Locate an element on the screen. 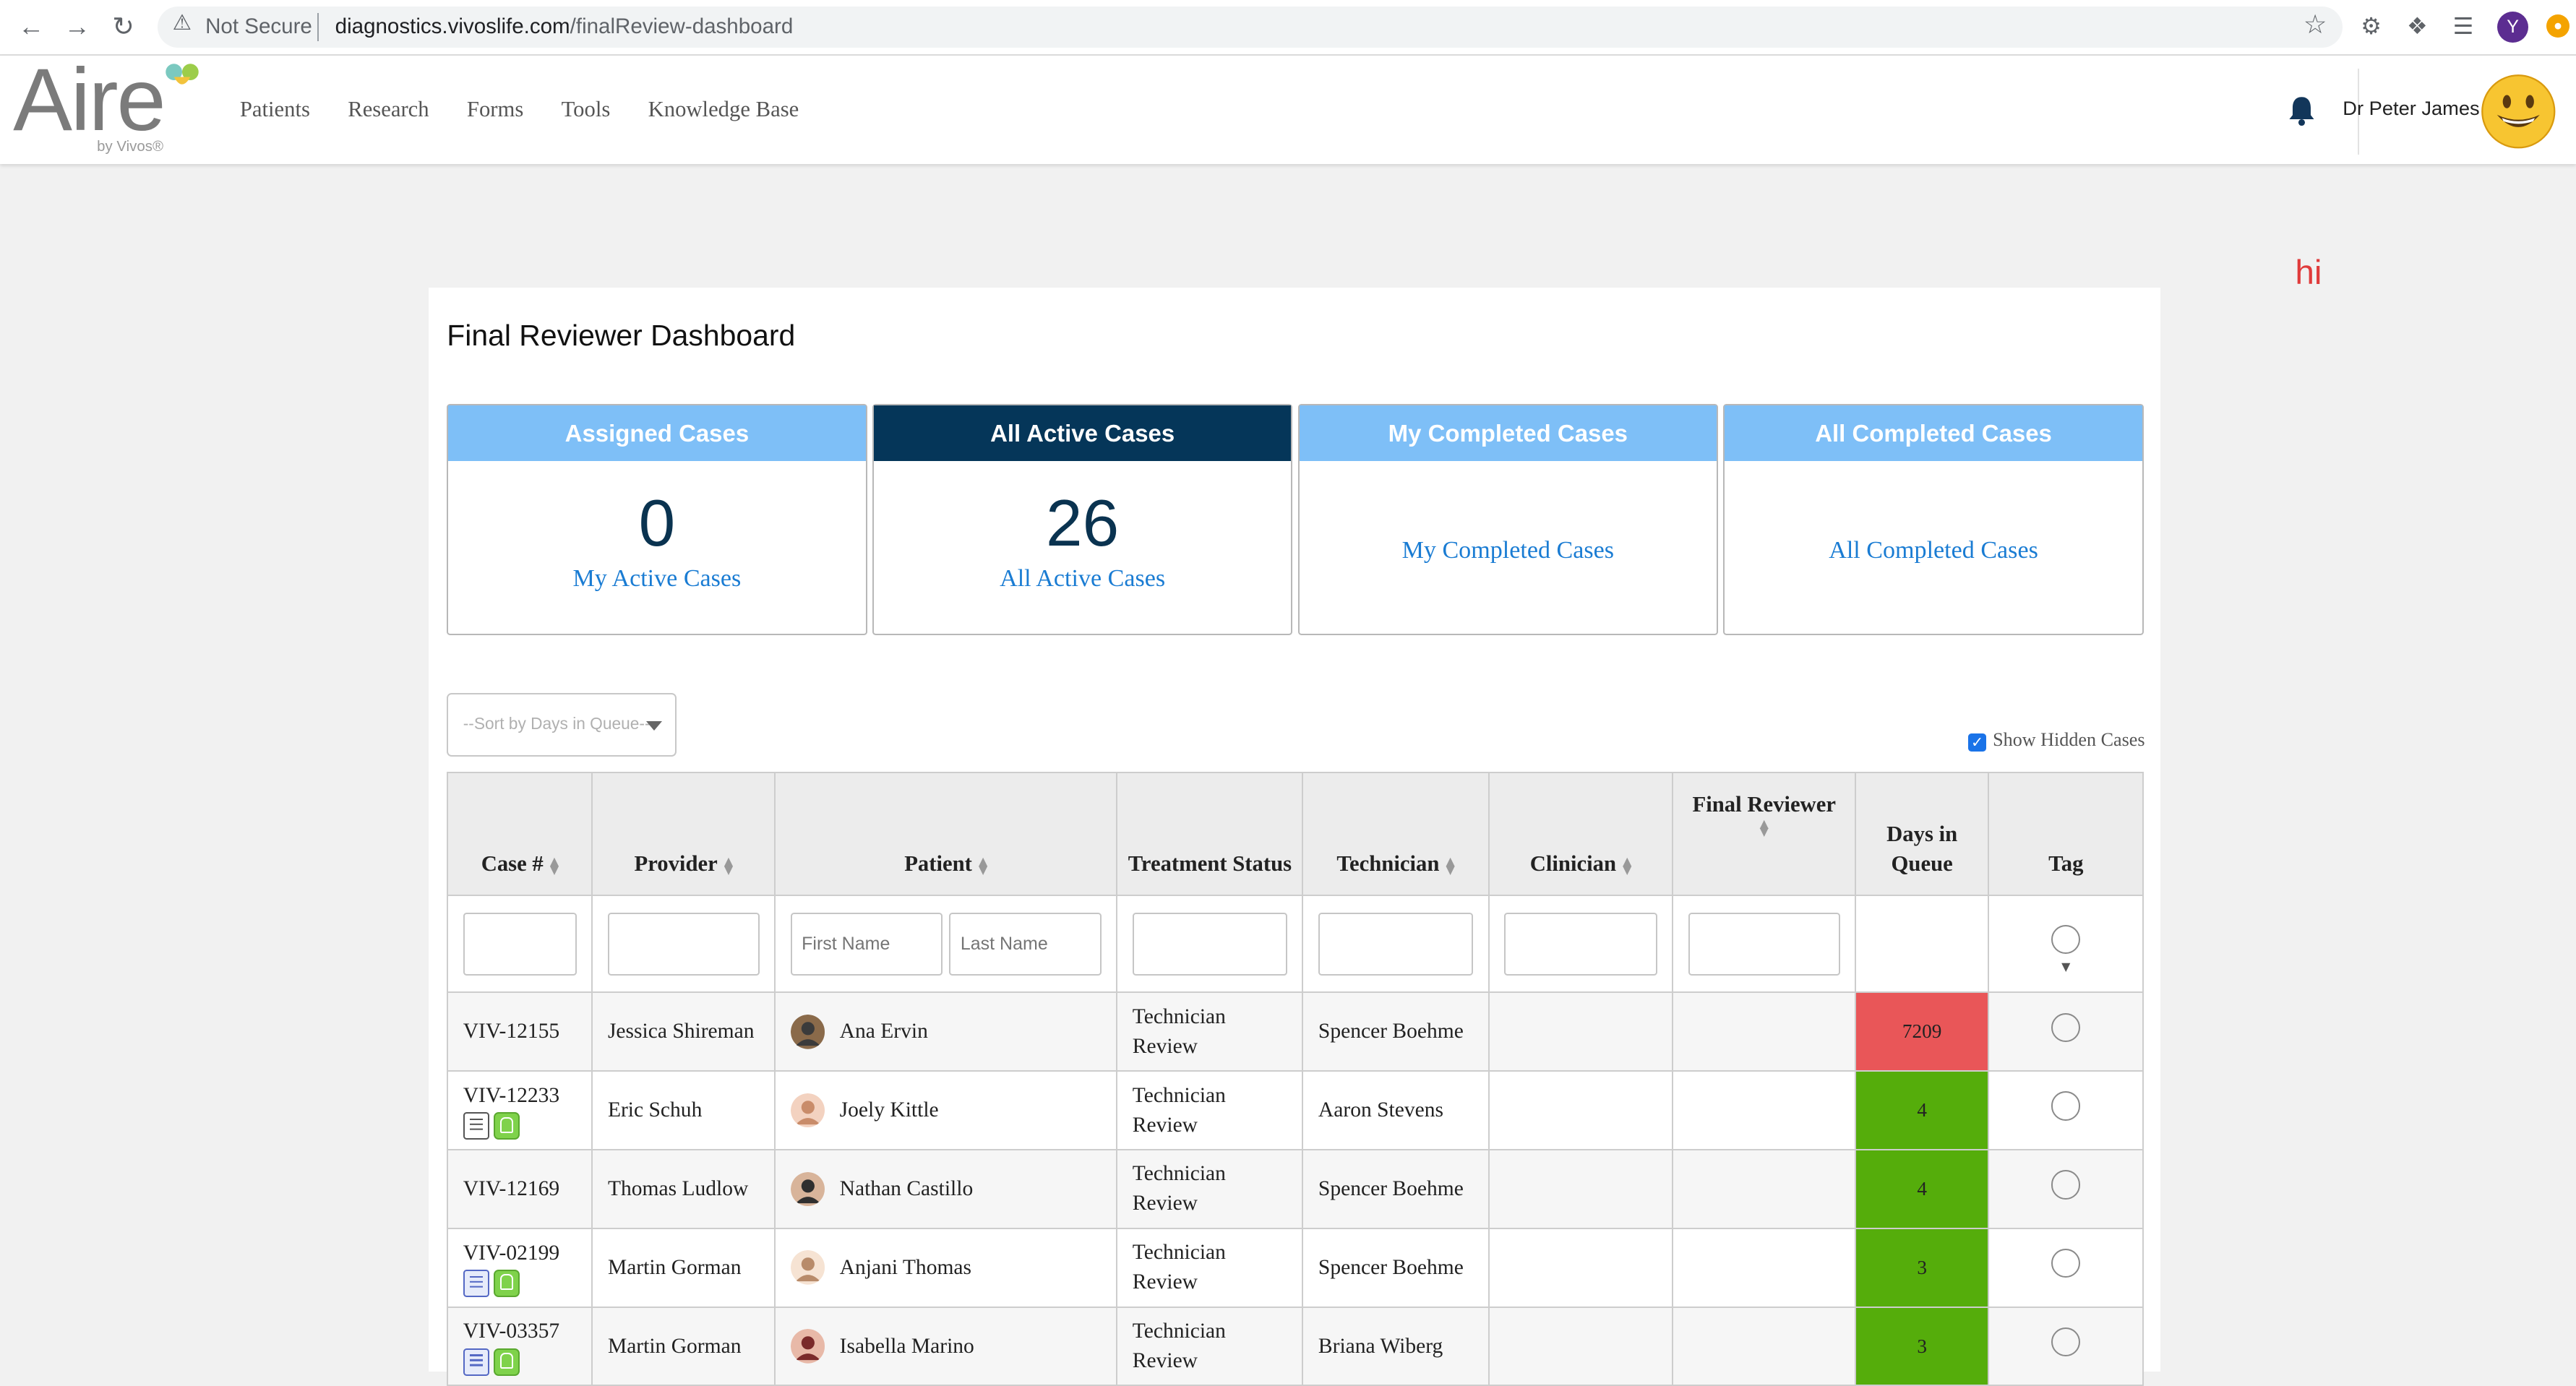 The image size is (2576, 1386). caret-down-icon: ▼ is located at coordinates (2066, 966).